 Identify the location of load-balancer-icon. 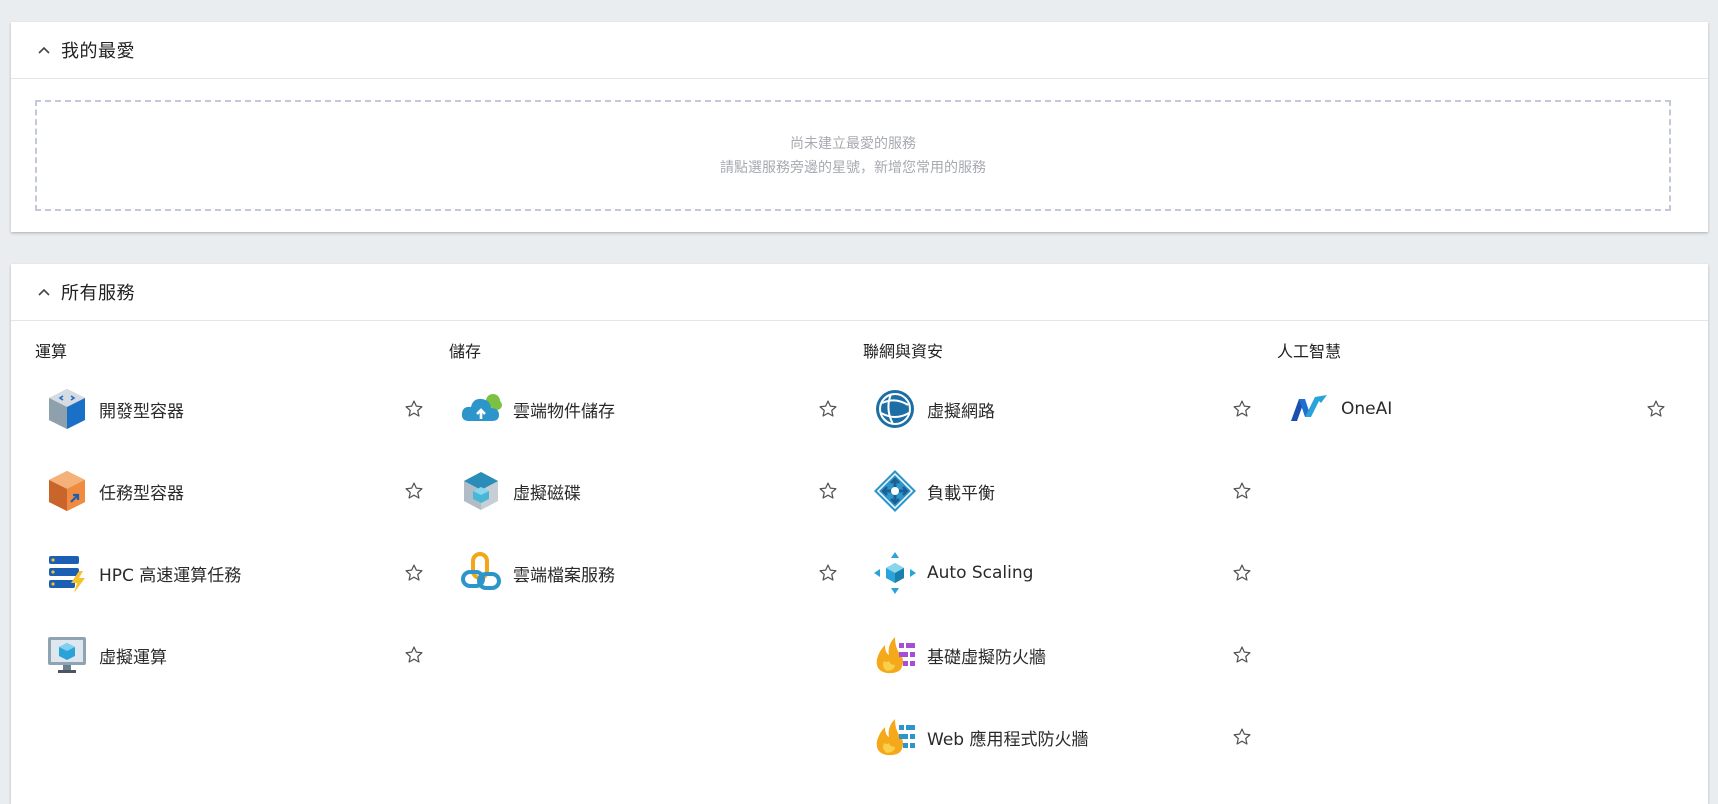
(895, 491).